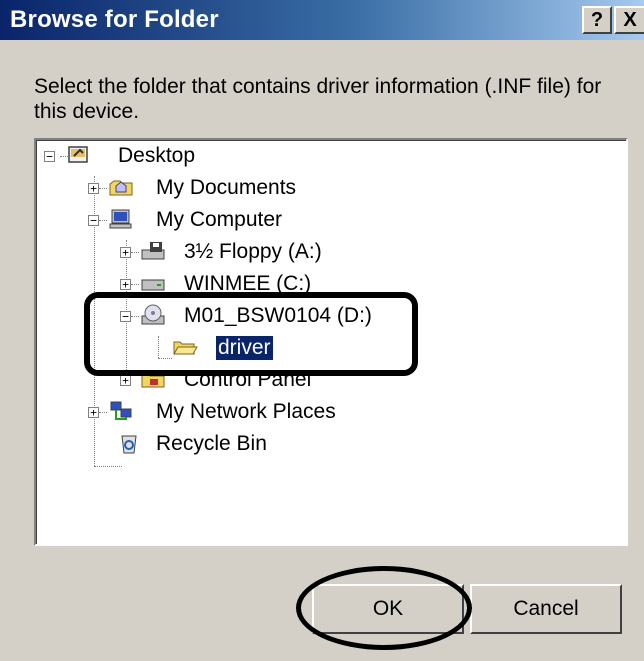  Describe the element at coordinates (211, 443) in the screenshot. I see `tree-item-label: Recycle Bin` at that location.